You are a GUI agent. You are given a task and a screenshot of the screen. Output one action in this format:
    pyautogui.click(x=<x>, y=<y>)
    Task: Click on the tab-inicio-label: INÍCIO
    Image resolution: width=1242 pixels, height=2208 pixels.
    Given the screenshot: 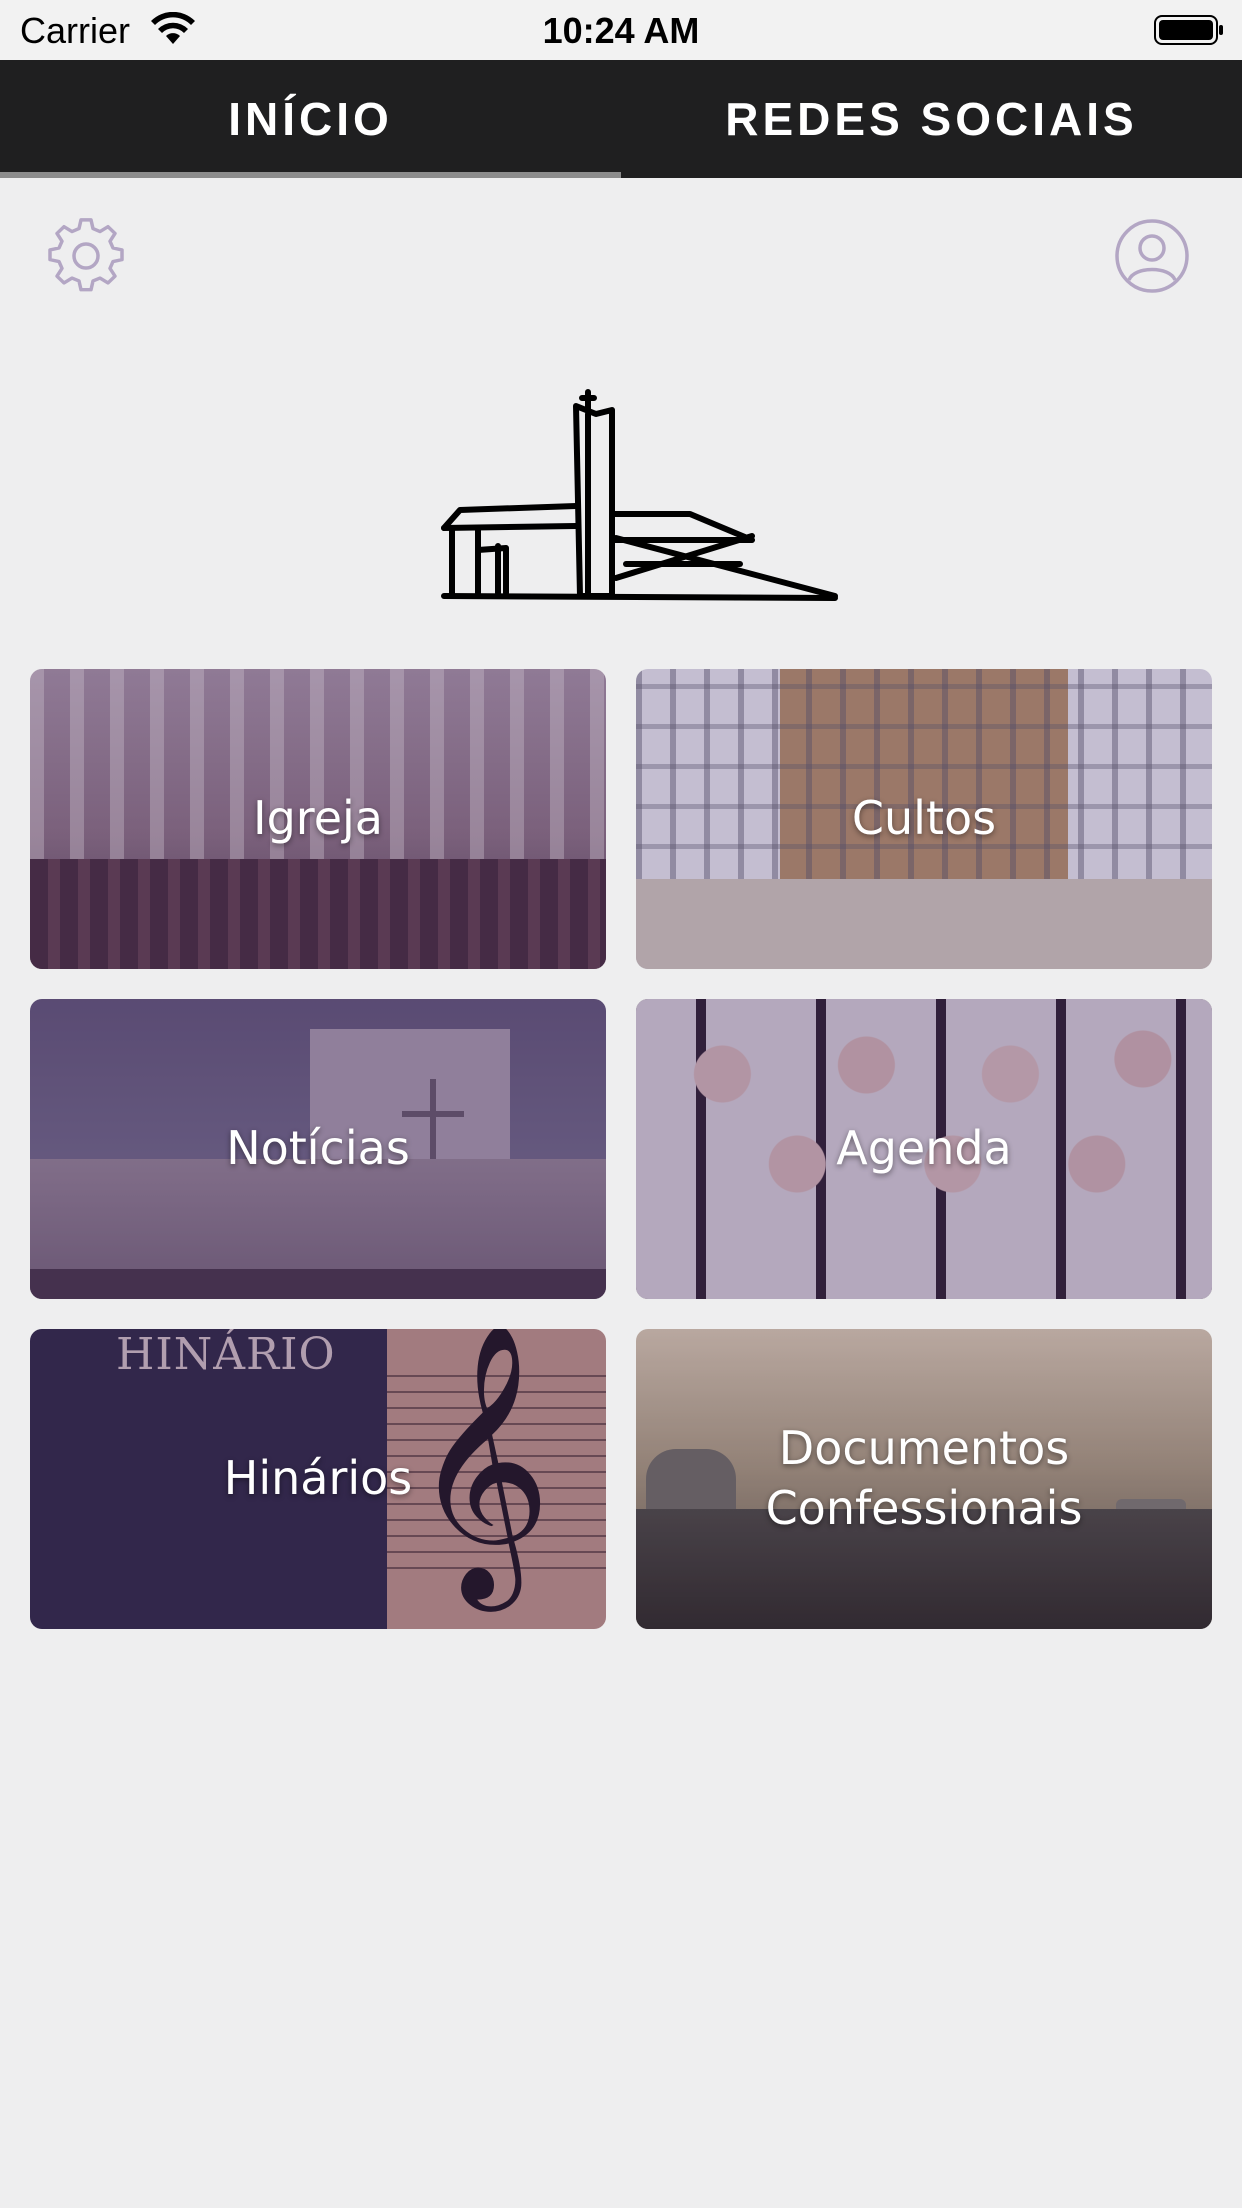 What is the action you would take?
    pyautogui.click(x=310, y=119)
    